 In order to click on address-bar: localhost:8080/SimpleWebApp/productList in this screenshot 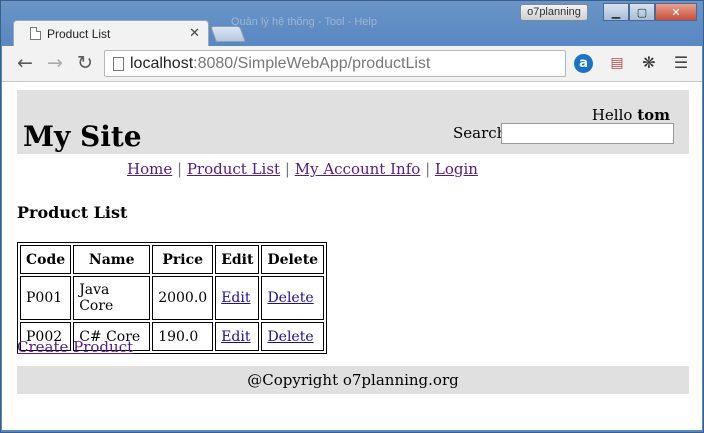, I will do `click(335, 63)`.